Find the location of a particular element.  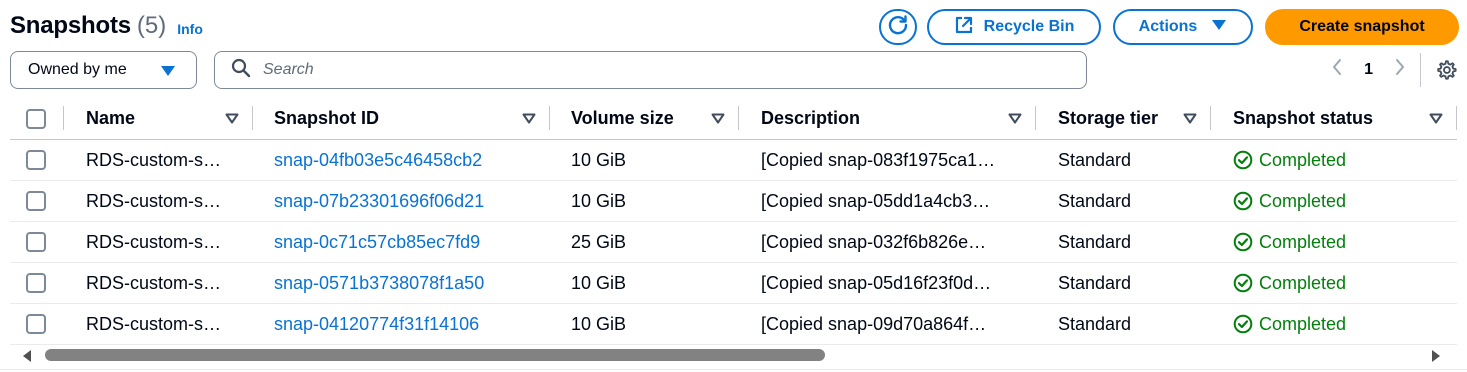

actions-label: Actions is located at coordinates (1168, 26).